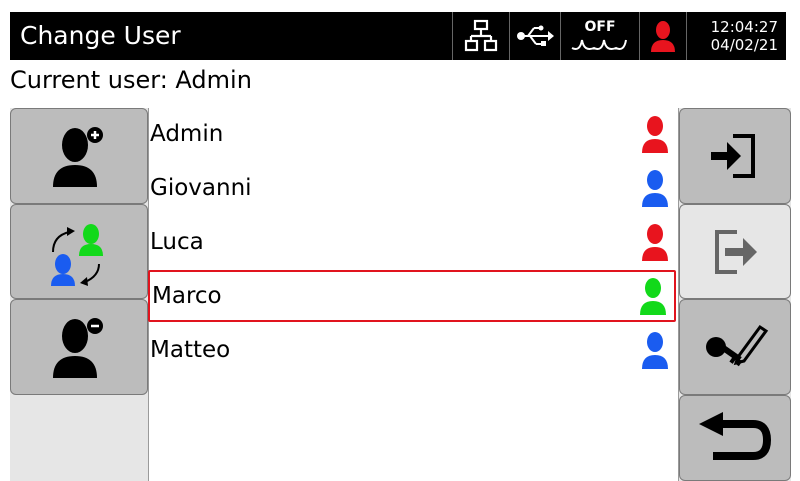  What do you see at coordinates (600, 27) in the screenshot?
I see `wave-off-label: OFF` at bounding box center [600, 27].